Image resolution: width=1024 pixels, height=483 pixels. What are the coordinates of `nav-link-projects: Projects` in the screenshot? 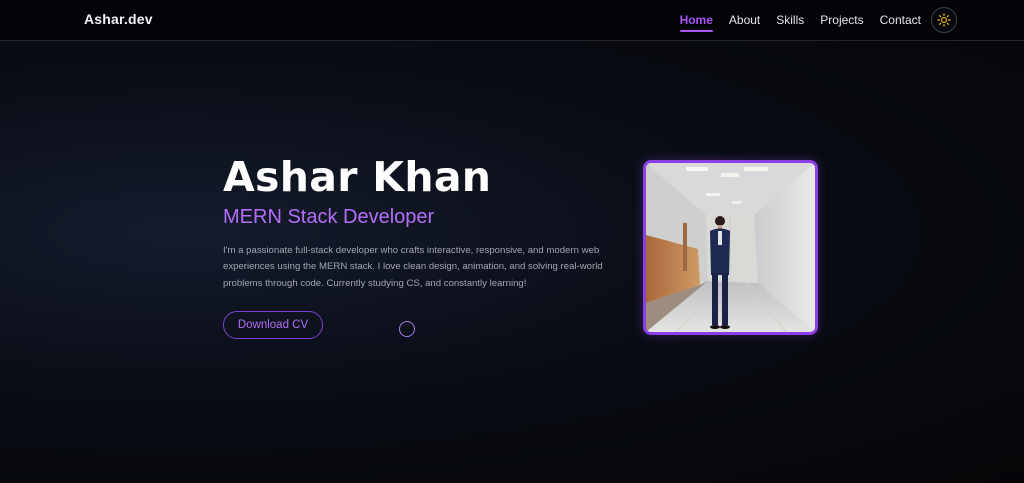 It's located at (841, 22).